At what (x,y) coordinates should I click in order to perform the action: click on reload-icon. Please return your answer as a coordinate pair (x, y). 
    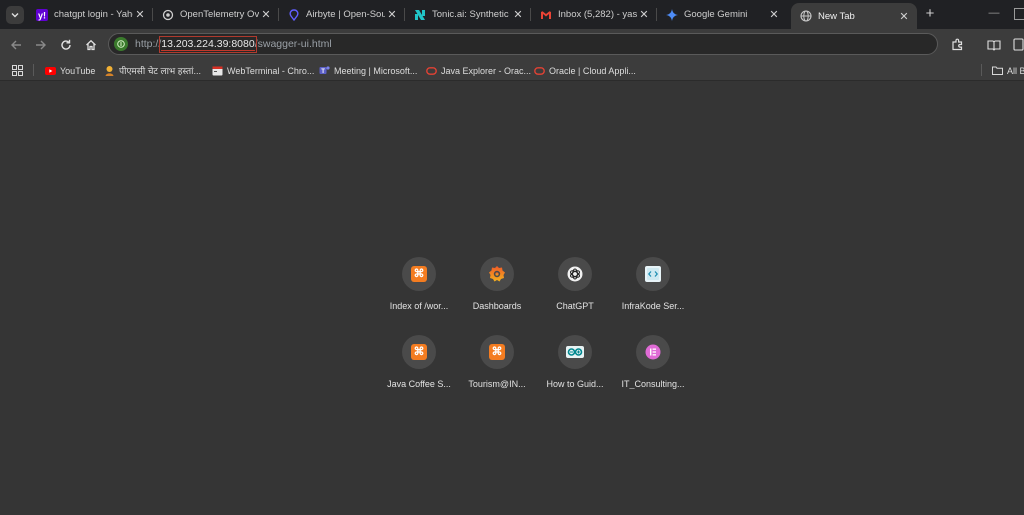
    Looking at the image, I should click on (65, 44).